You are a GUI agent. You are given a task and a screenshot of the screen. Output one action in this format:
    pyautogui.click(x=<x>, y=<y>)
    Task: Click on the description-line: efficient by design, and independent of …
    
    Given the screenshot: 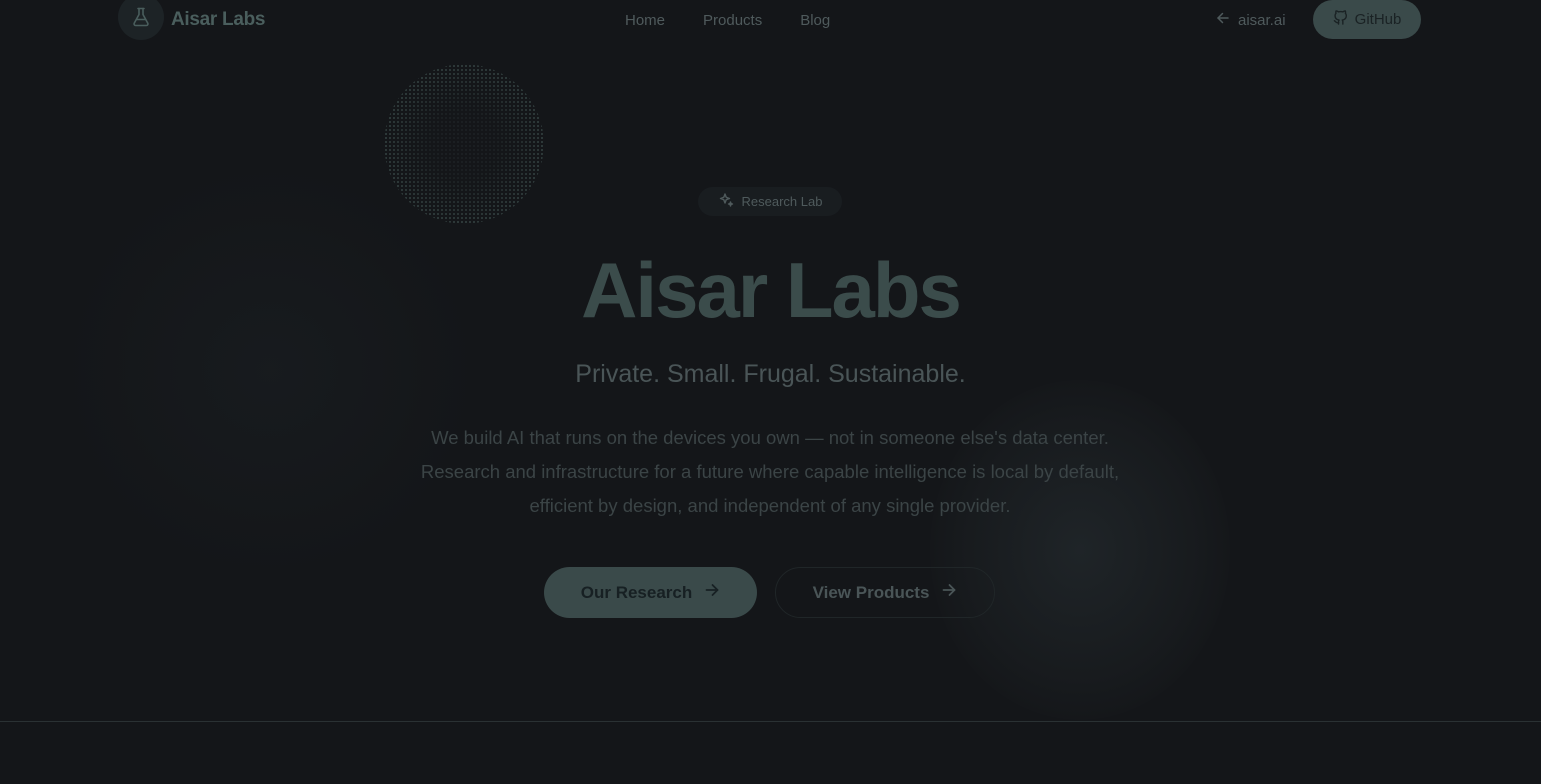 What is the action you would take?
    pyautogui.click(x=770, y=505)
    